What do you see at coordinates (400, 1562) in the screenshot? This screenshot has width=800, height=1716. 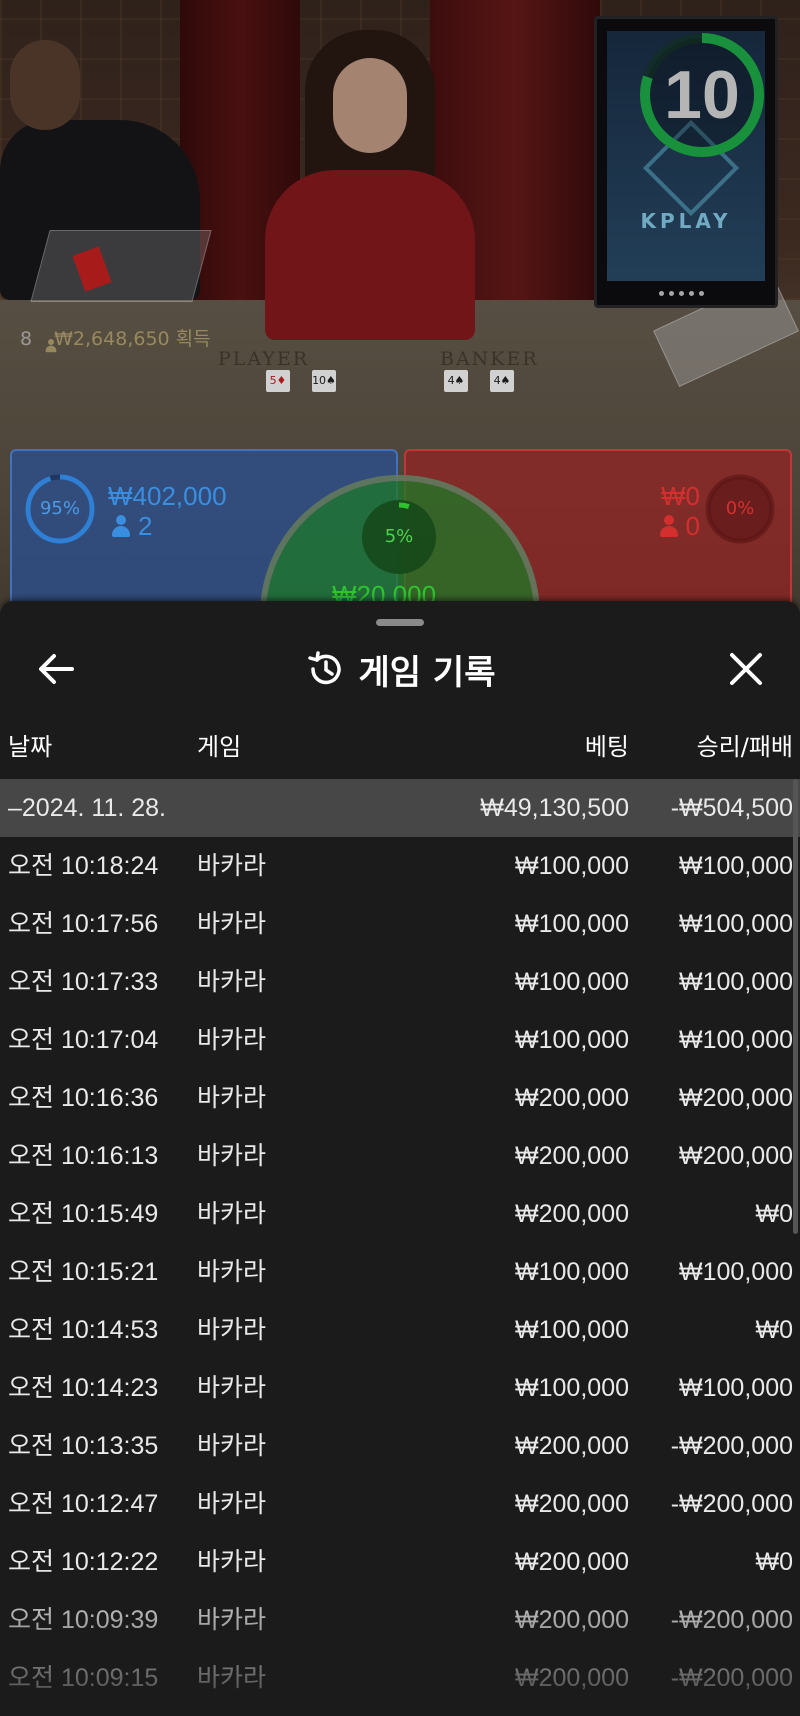 I see `history-row: 오전 10:12:22 바카라 ₩200,000 ₩0` at bounding box center [400, 1562].